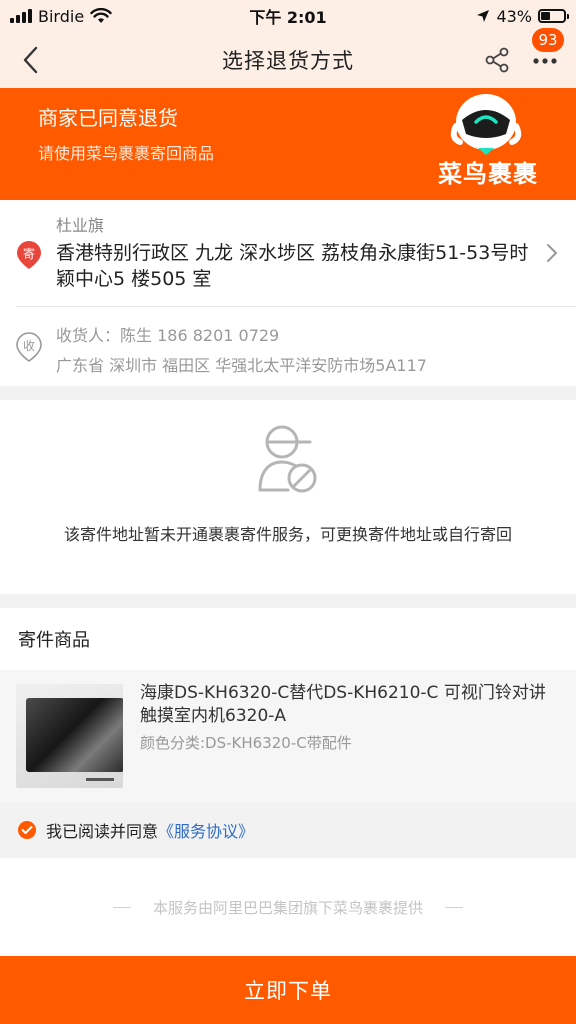 The height and width of the screenshot is (1024, 576). I want to click on nav-bar: 选择退货方式, so click(288, 60).